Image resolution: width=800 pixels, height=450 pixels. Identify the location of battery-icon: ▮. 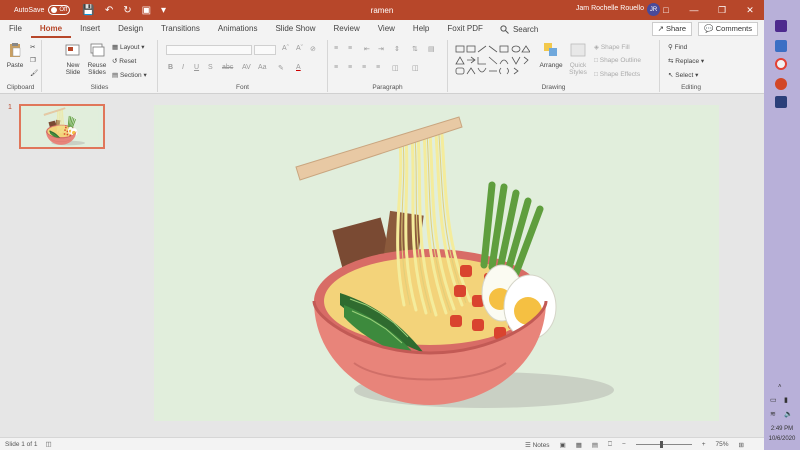
(786, 400).